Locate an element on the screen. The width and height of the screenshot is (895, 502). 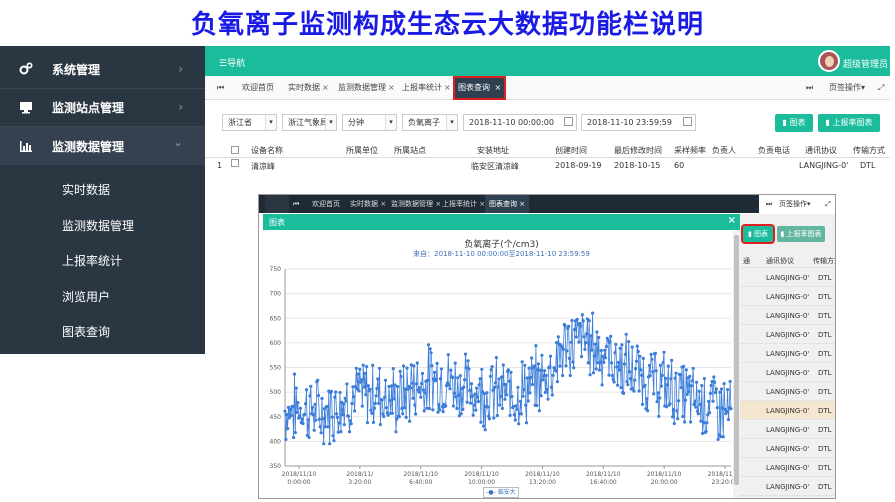
interval-select: 分钟 ▾ is located at coordinates (369, 122).